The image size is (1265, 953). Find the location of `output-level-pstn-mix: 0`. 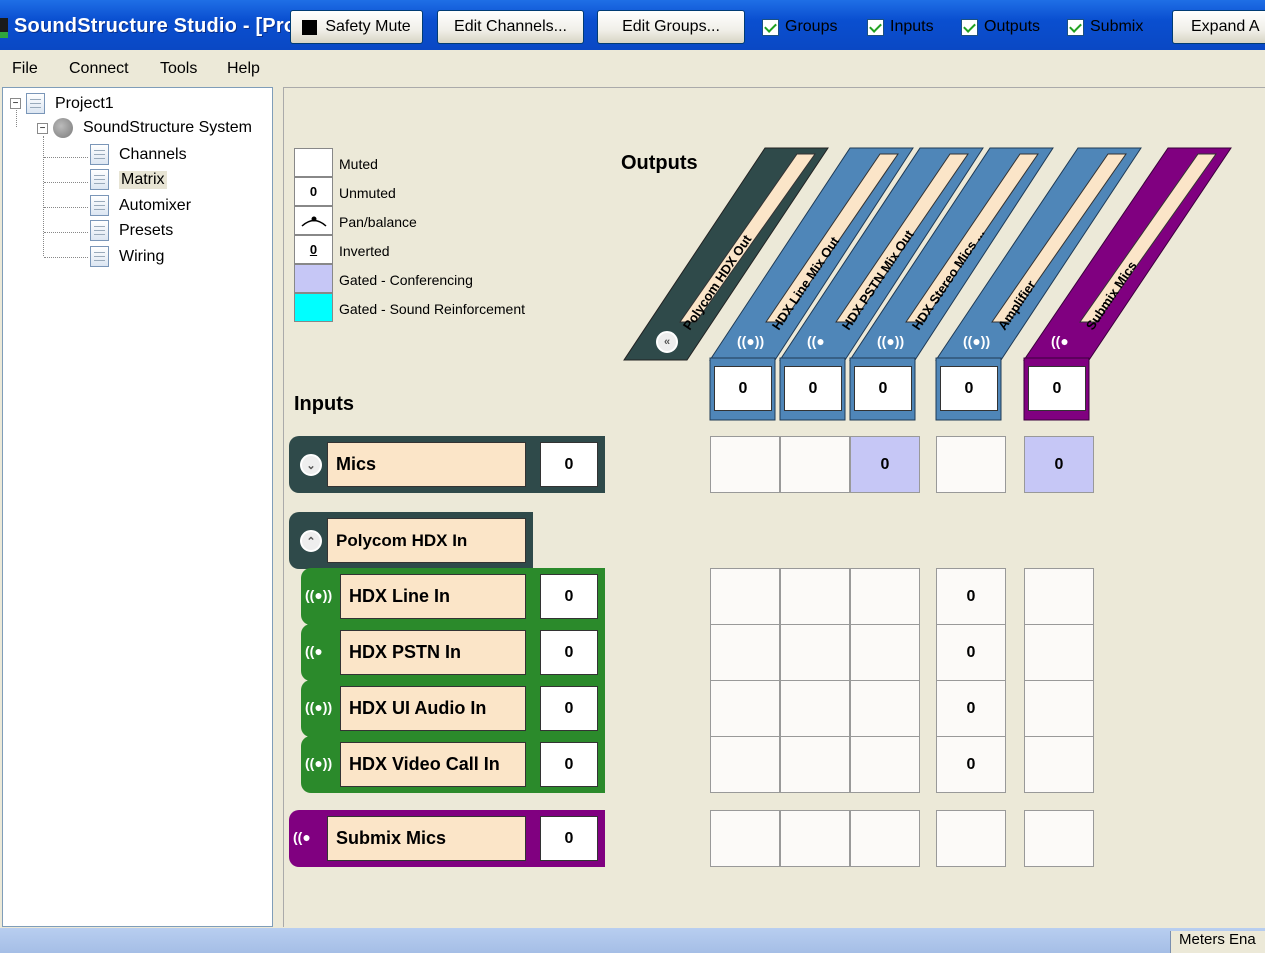

output-level-pstn-mix: 0 is located at coordinates (813, 388).